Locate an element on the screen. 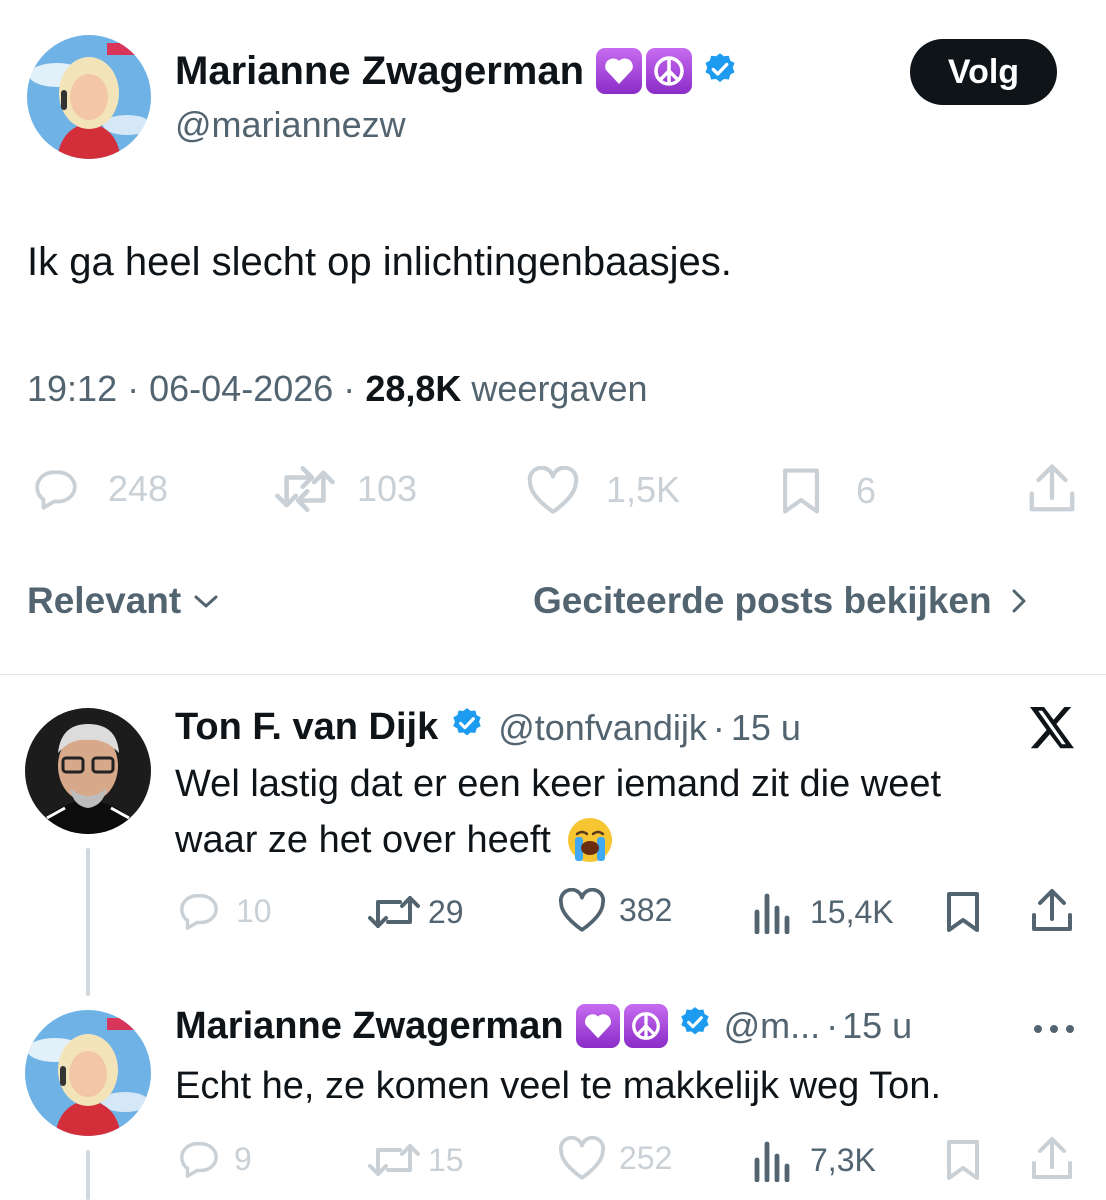  repost-action: 29 is located at coordinates (416, 912).